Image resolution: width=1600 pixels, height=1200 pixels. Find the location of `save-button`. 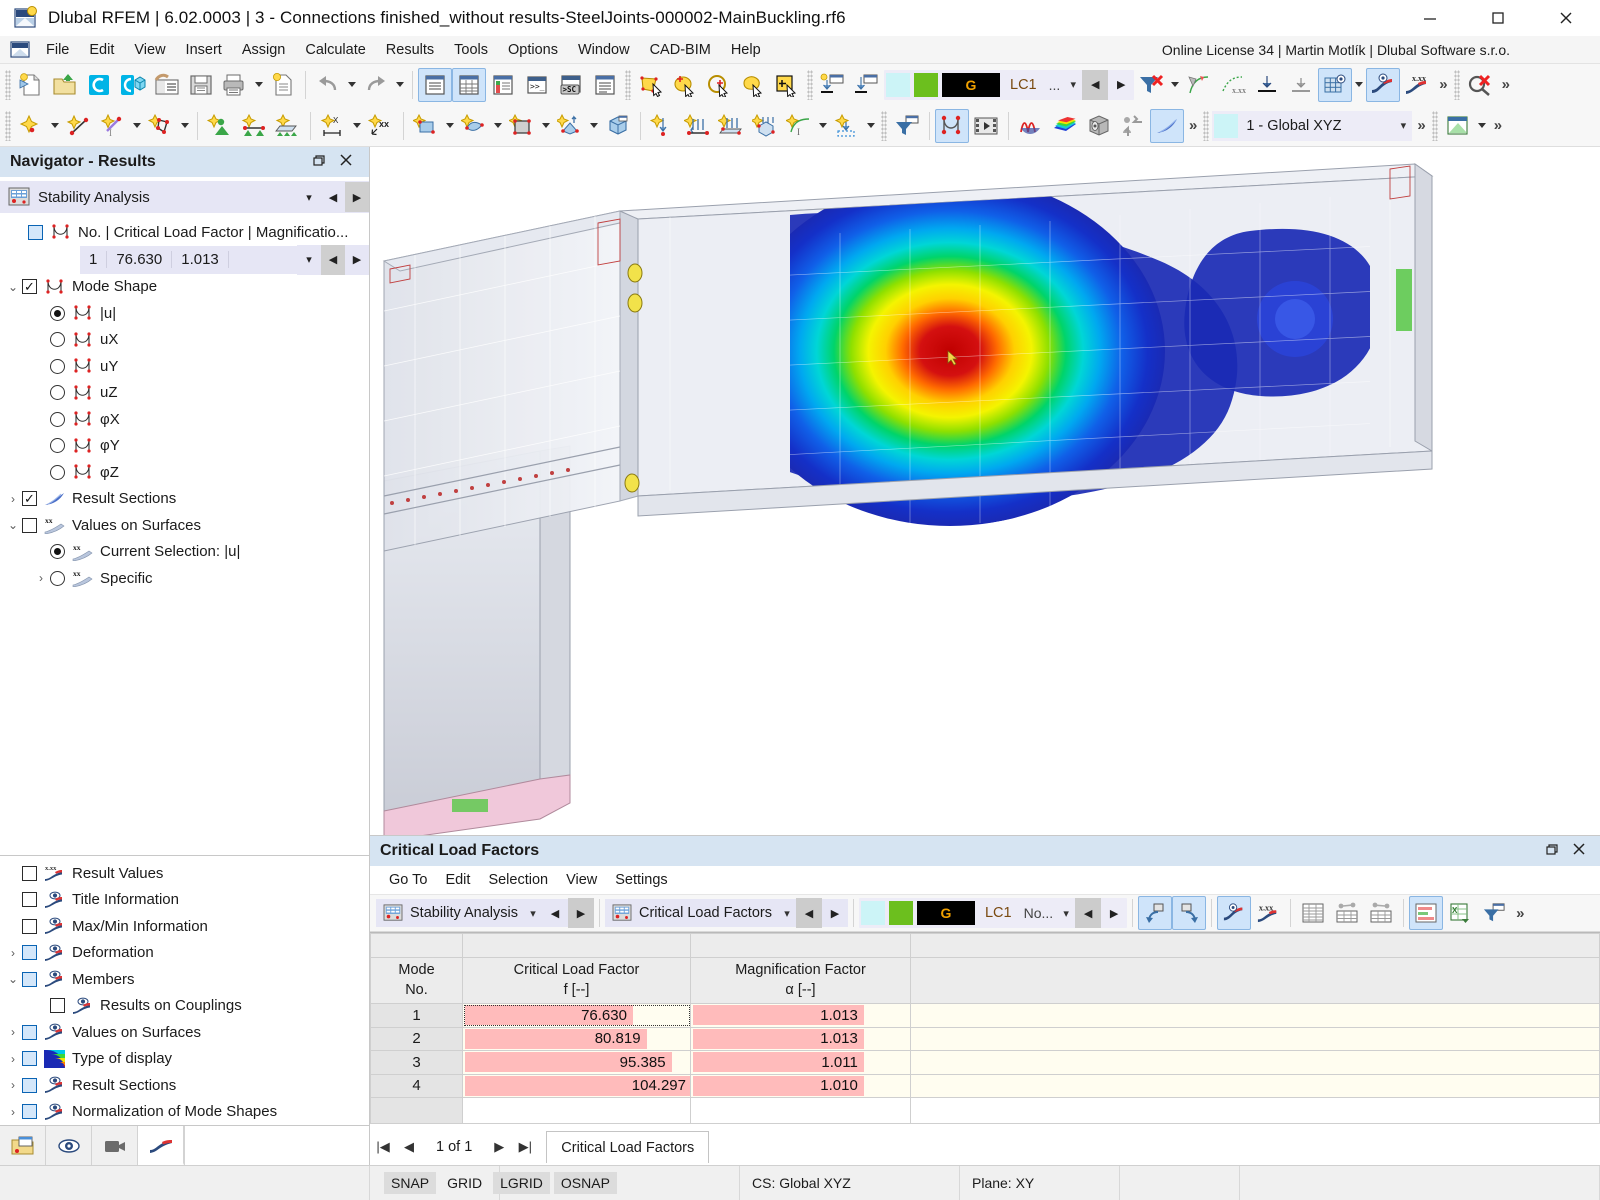

save-button is located at coordinates (201, 85).